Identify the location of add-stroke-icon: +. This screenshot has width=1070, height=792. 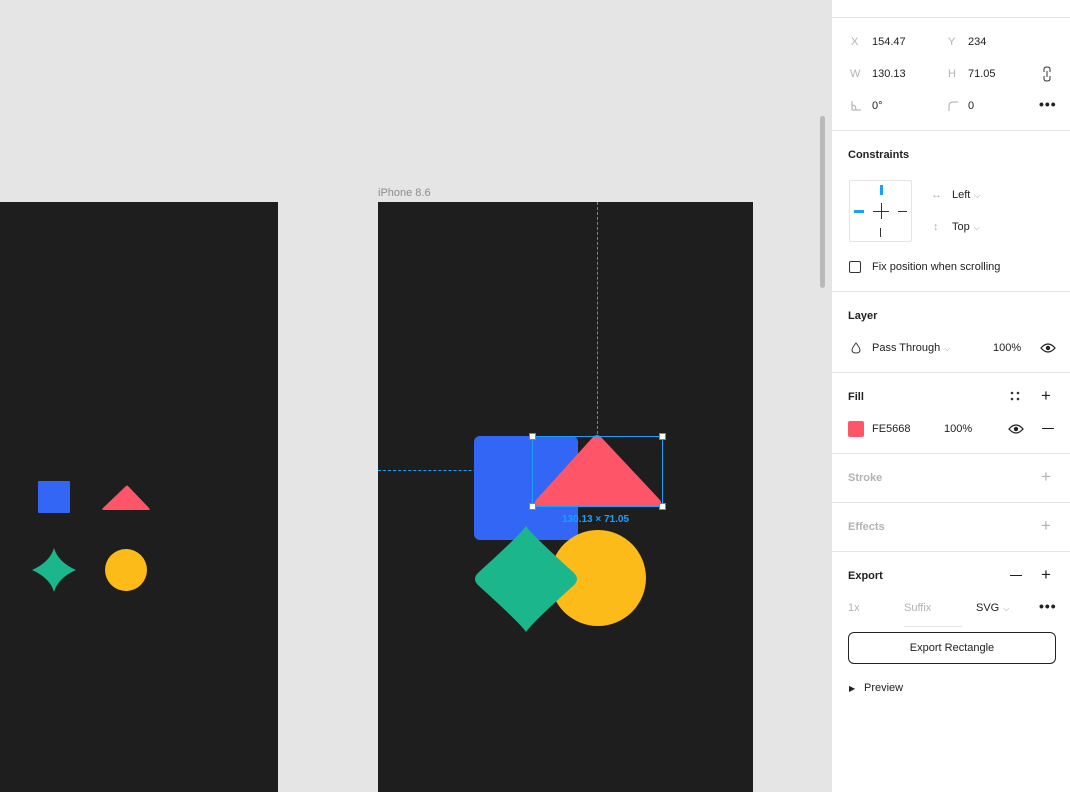
(1046, 477).